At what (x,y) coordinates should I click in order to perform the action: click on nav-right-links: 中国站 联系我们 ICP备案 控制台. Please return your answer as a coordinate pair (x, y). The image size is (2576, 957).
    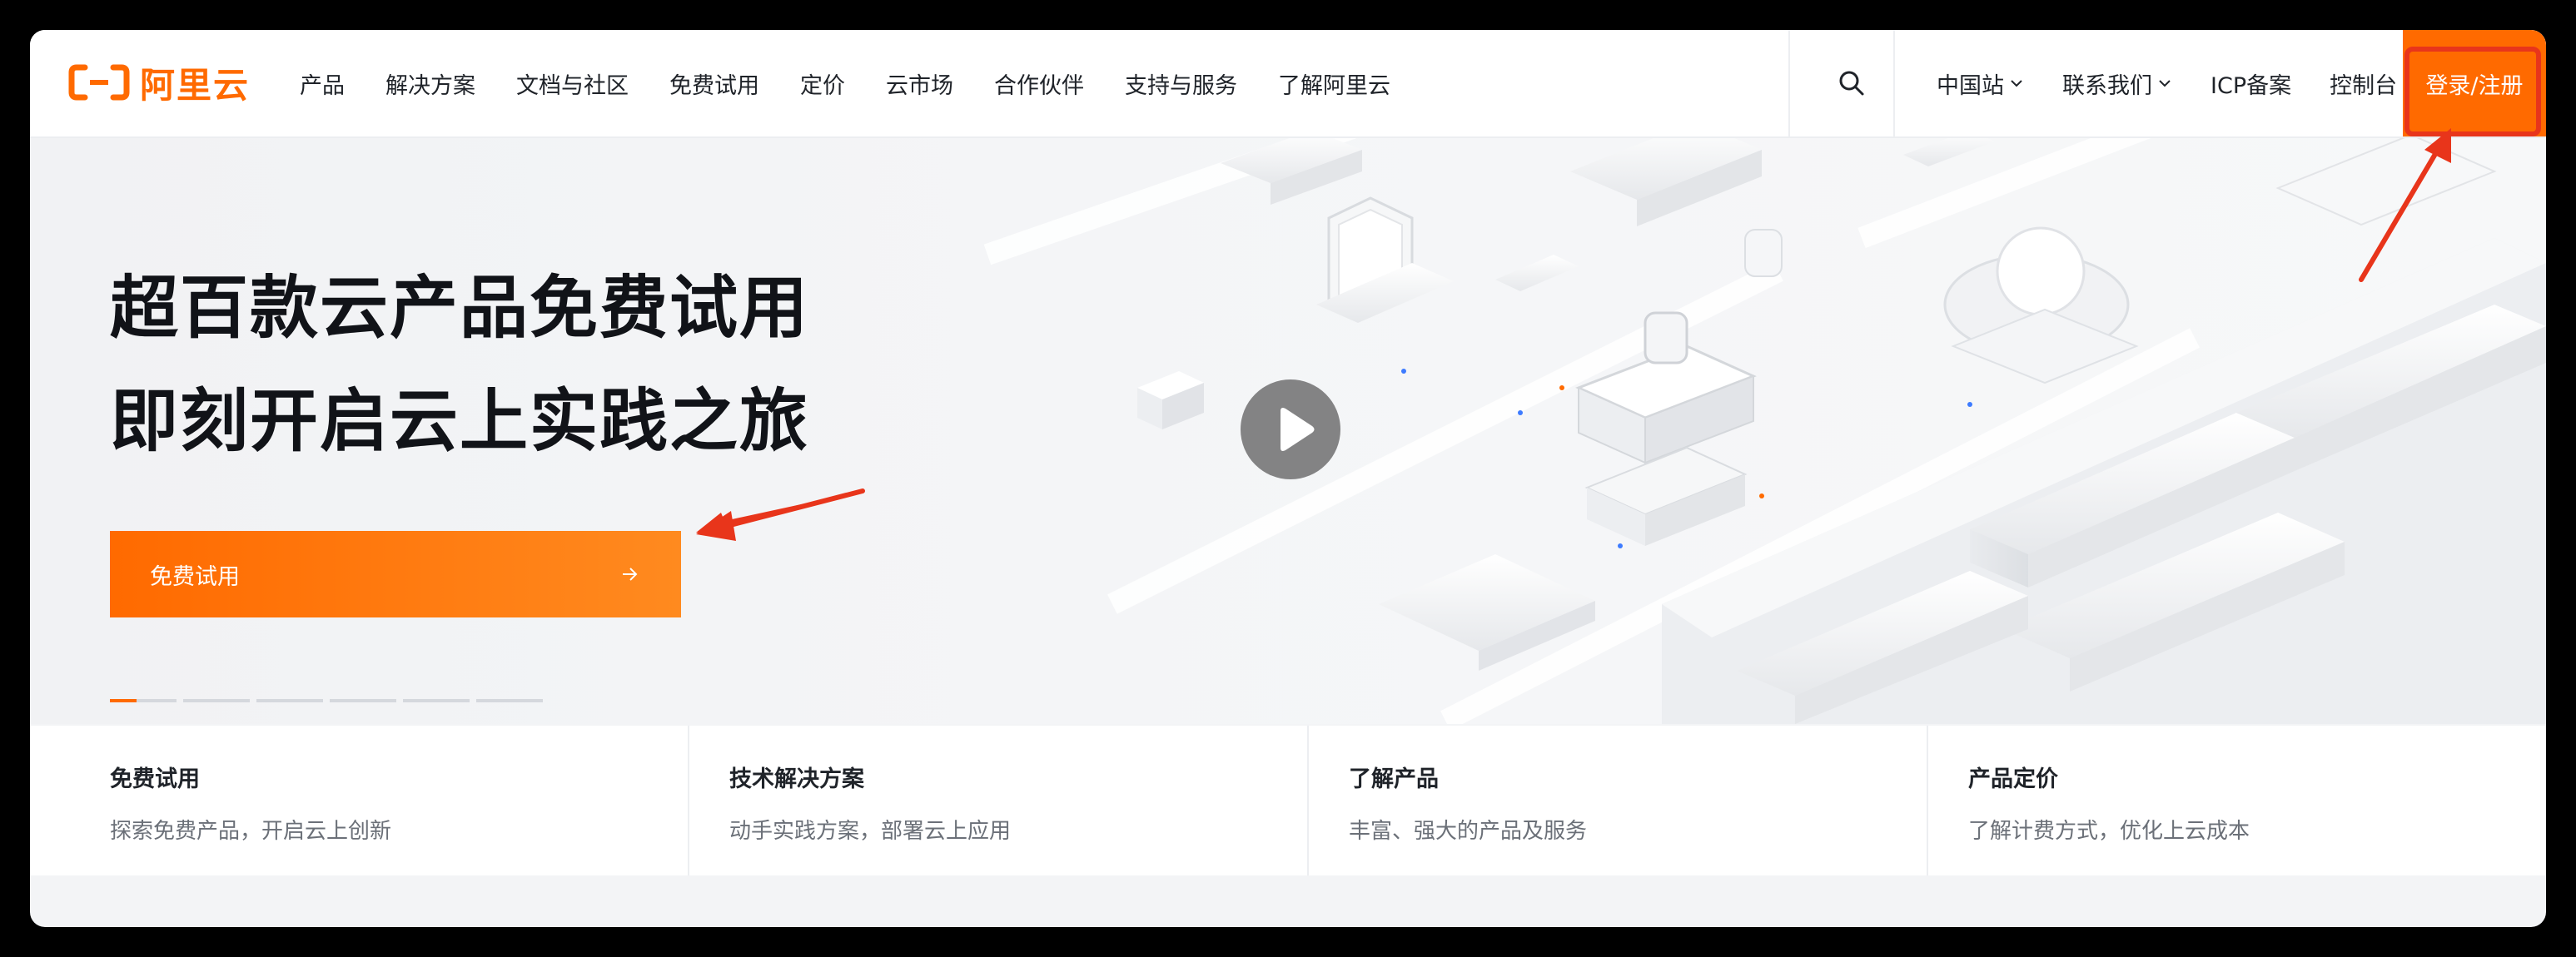
    Looking at the image, I should click on (2148, 83).